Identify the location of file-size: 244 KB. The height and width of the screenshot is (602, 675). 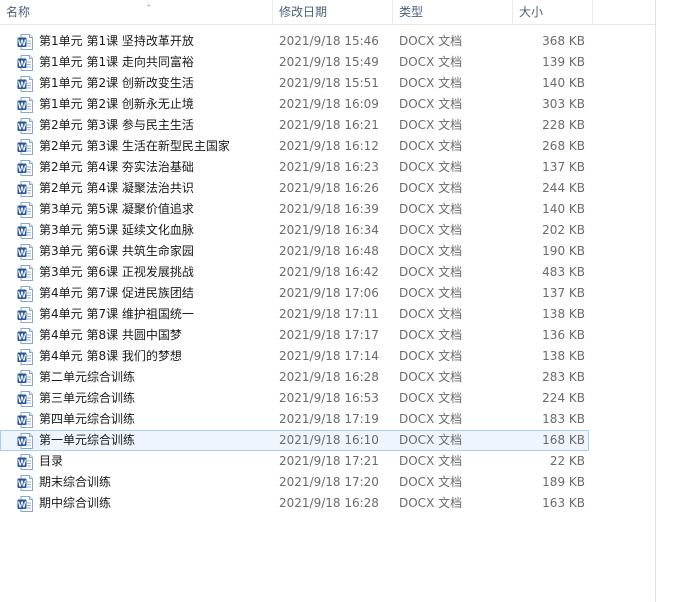
(563, 188).